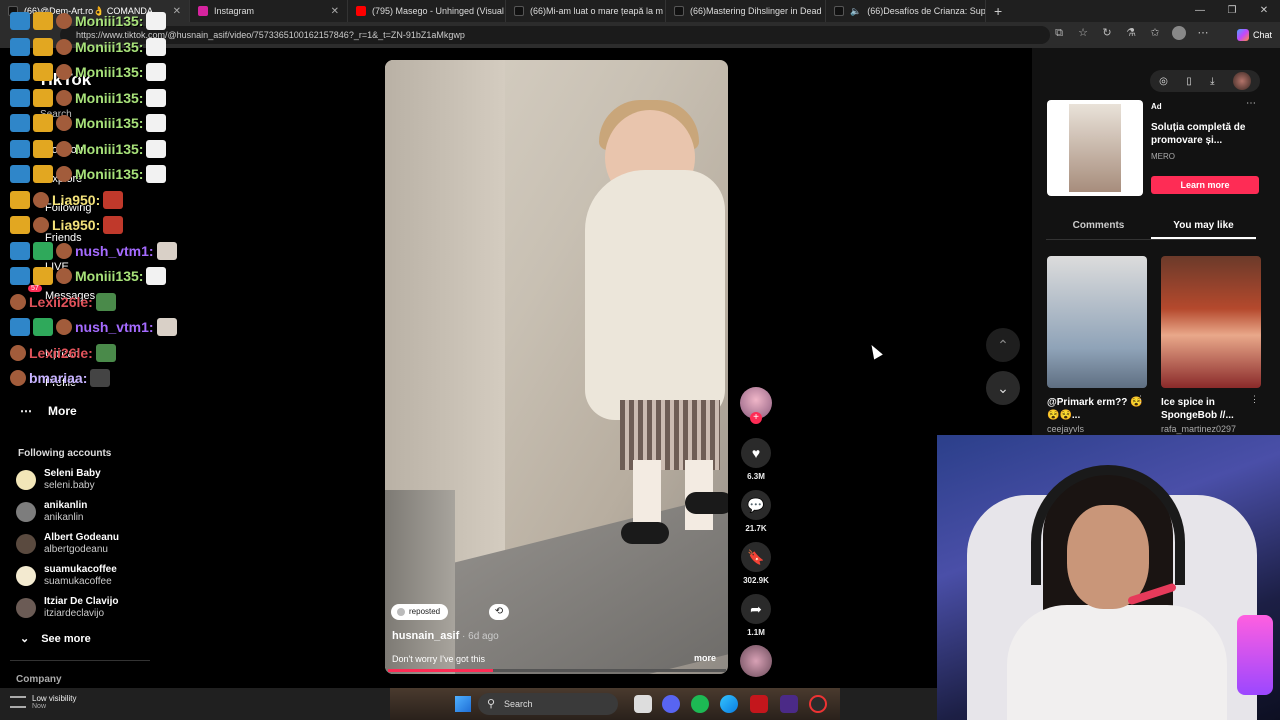  I want to click on account-name: suamukacoffee, so click(80, 569).